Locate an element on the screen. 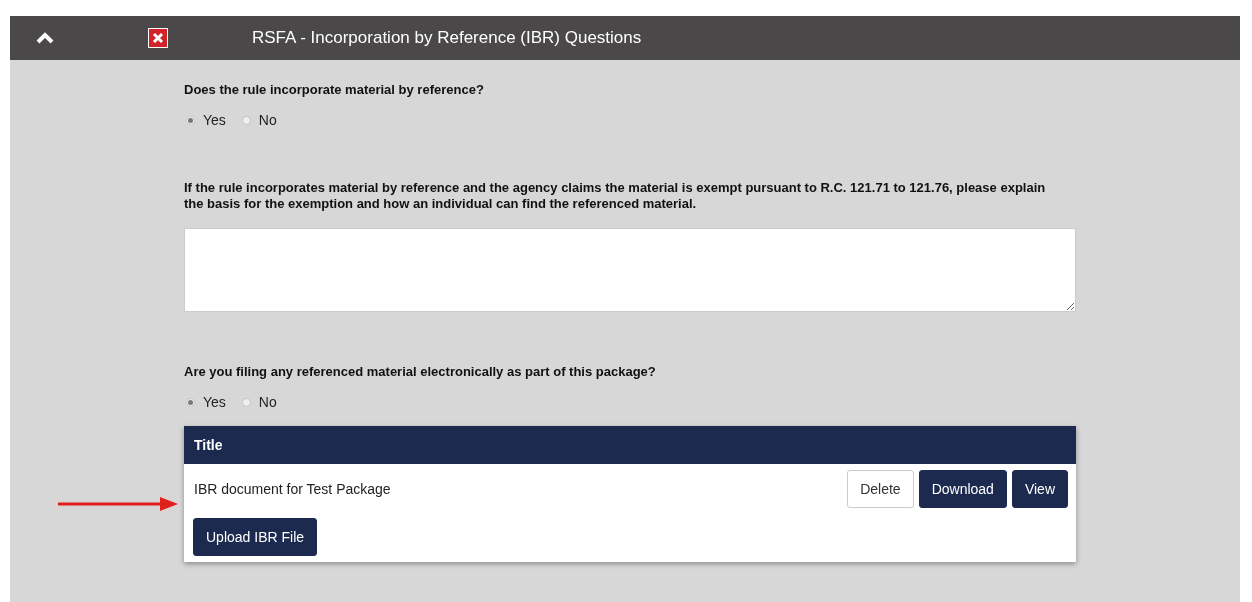 The image size is (1252, 602). arrow-icon is located at coordinates (118, 504).